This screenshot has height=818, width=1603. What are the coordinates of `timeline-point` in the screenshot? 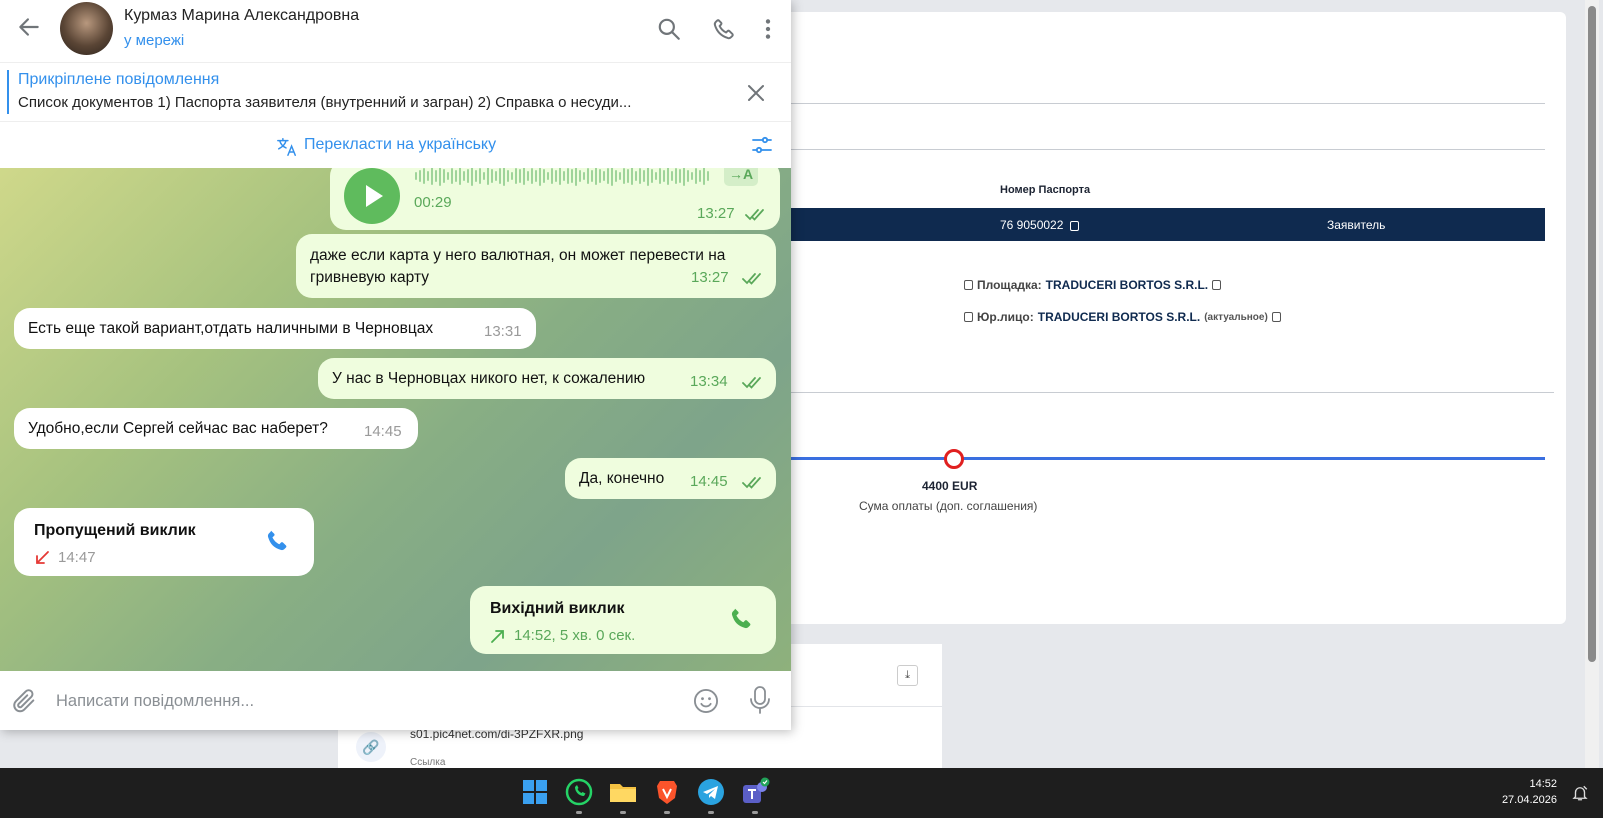 It's located at (954, 459).